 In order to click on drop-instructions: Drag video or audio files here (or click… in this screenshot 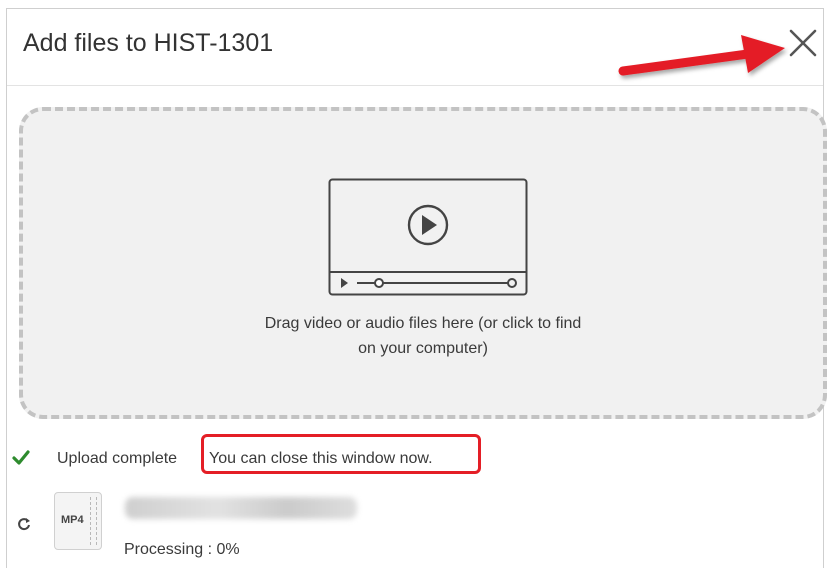, I will do `click(423, 336)`.